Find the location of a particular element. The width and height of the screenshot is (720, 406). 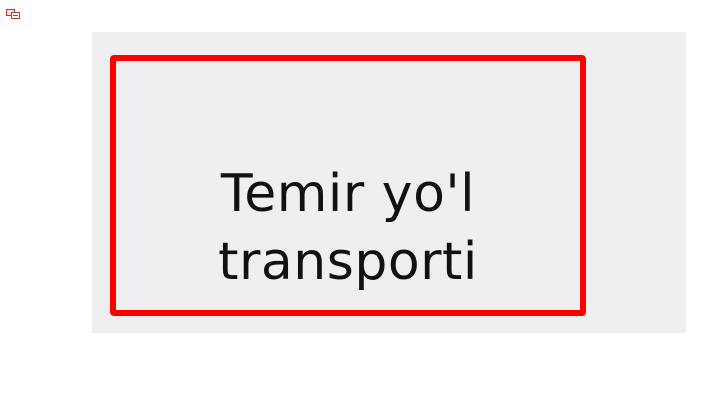

card-title-line-1: Temir yo'l is located at coordinates (348, 194).